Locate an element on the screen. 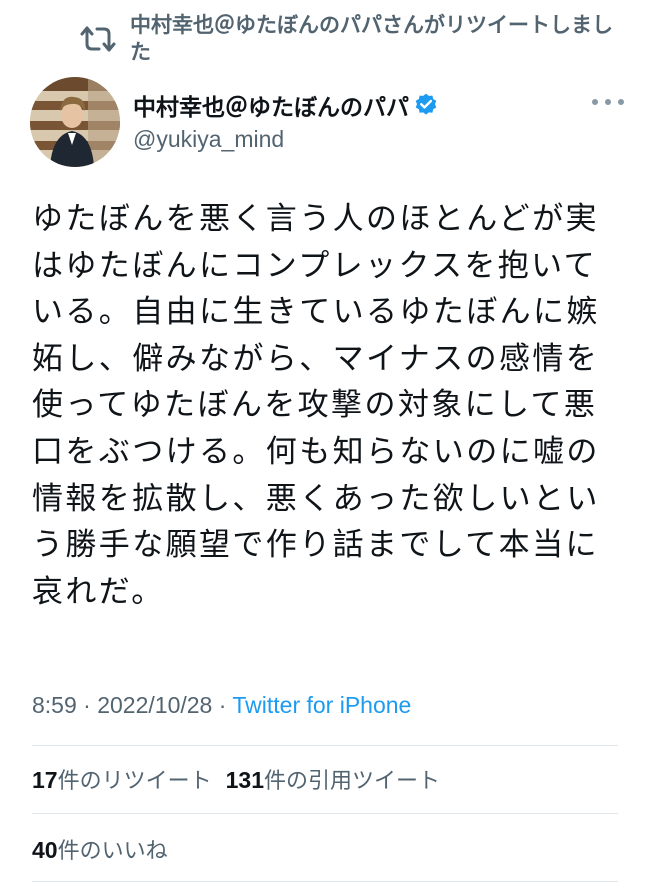 The height and width of the screenshot is (884, 650). tweet-date: 2022/10/28 is located at coordinates (154, 705).